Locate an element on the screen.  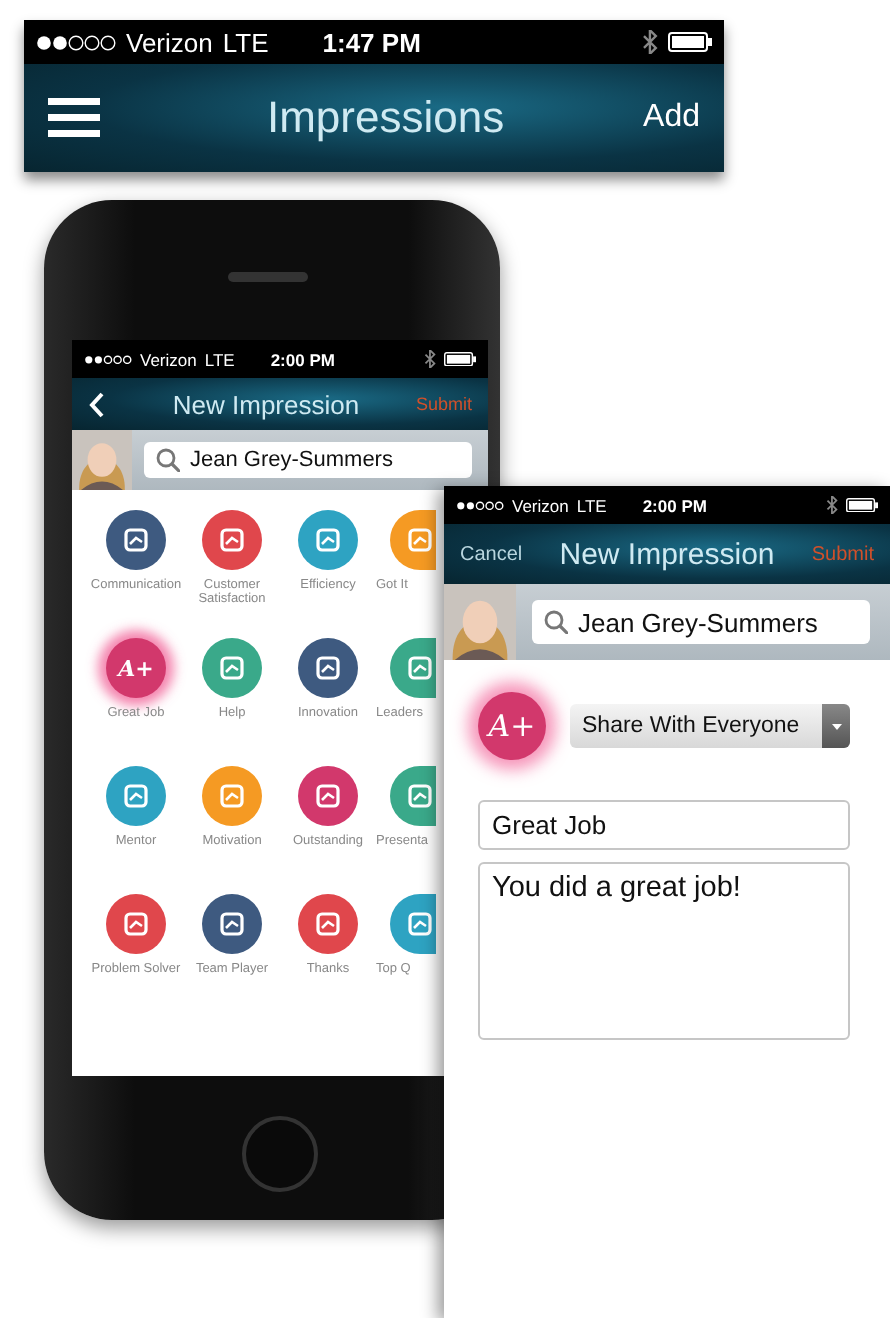
caret-icon is located at coordinates (836, 726).